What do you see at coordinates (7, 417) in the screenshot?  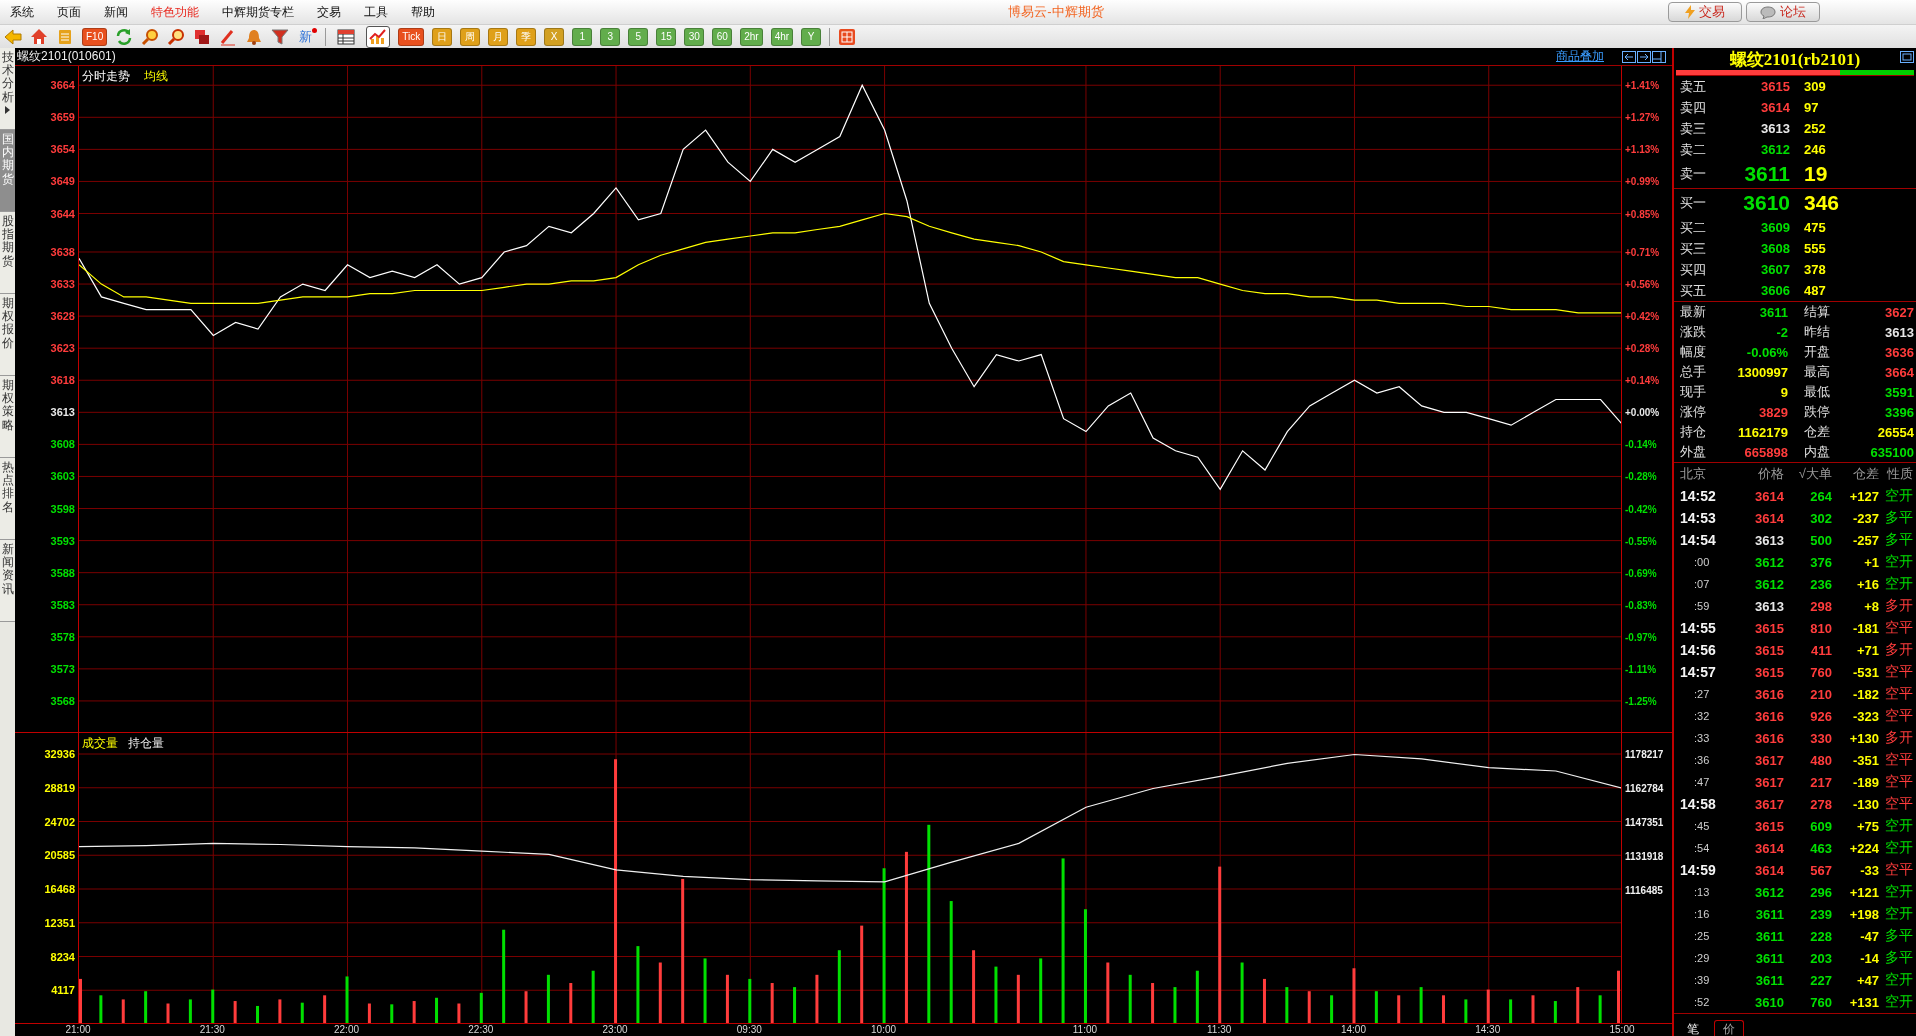 I see `side-tab: 期权策略` at bounding box center [7, 417].